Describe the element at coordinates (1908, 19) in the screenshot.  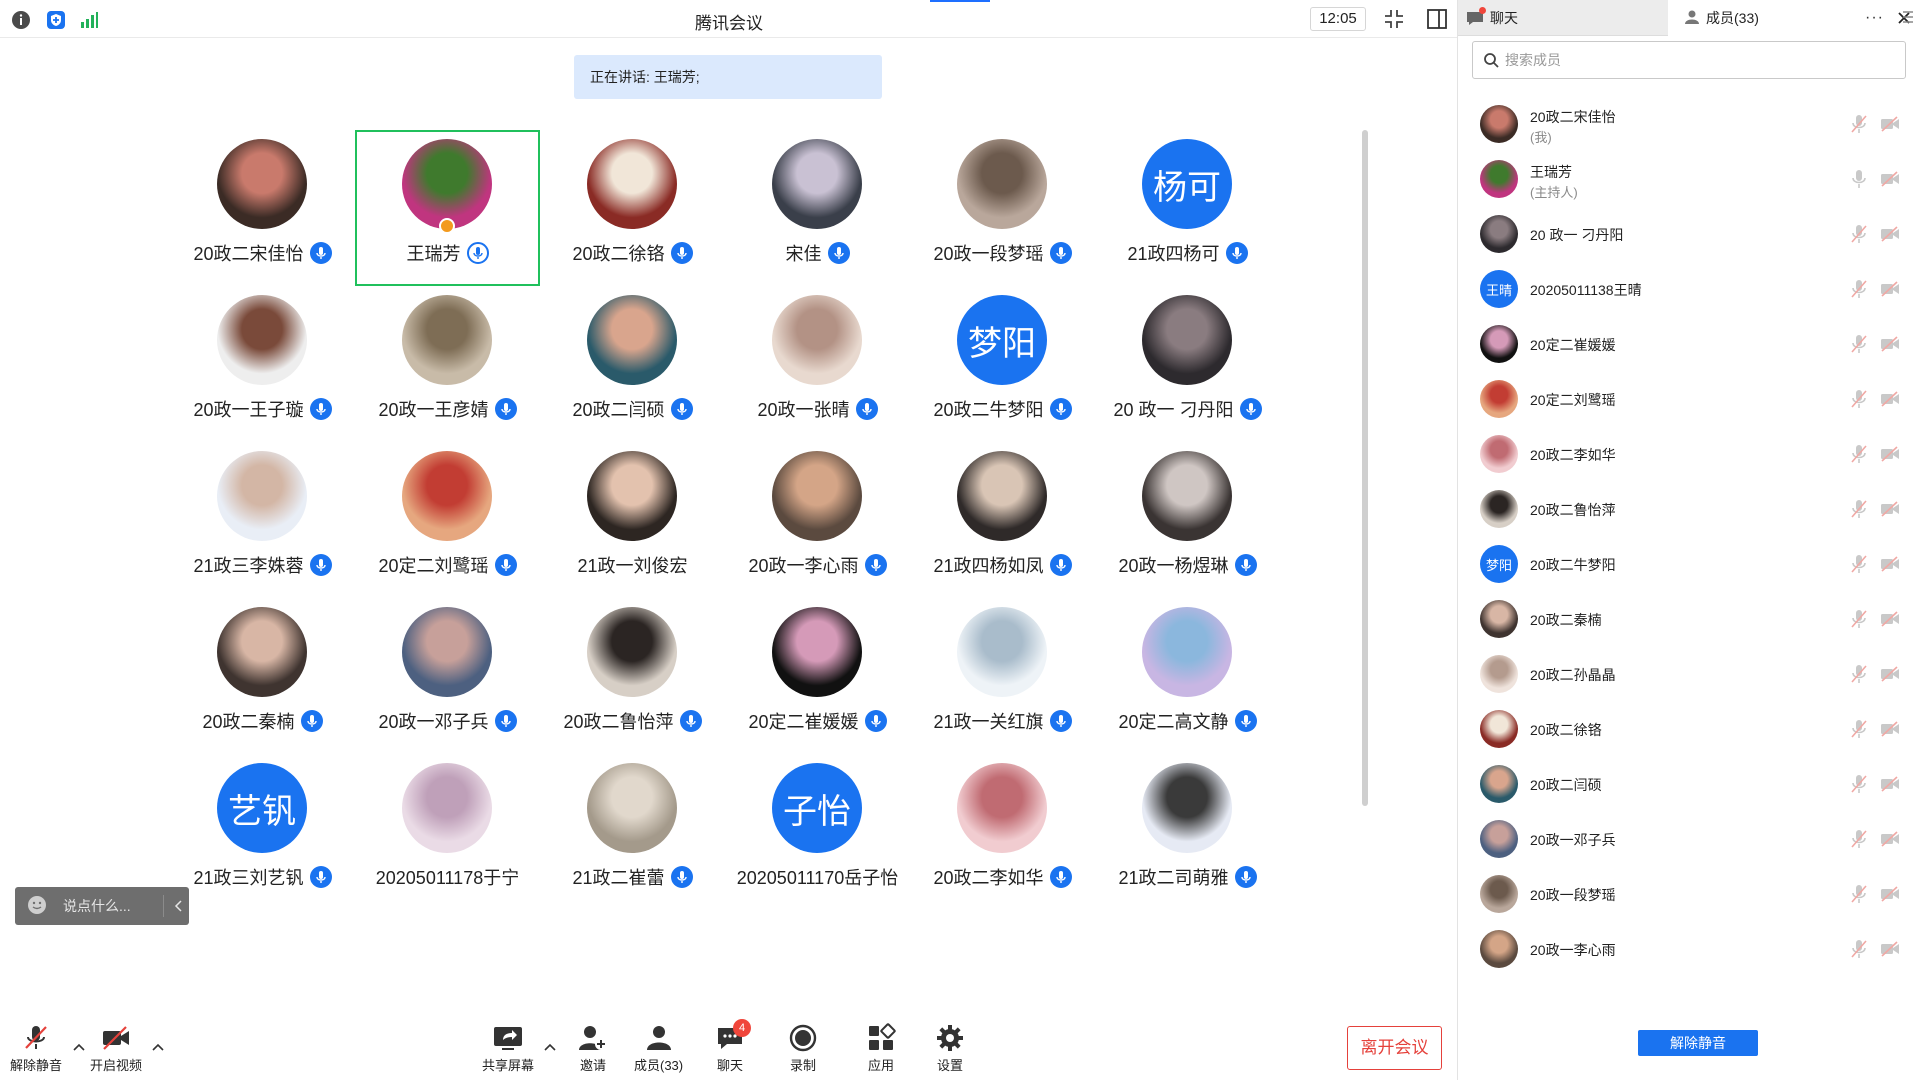
I see `panel-menu-icon` at that location.